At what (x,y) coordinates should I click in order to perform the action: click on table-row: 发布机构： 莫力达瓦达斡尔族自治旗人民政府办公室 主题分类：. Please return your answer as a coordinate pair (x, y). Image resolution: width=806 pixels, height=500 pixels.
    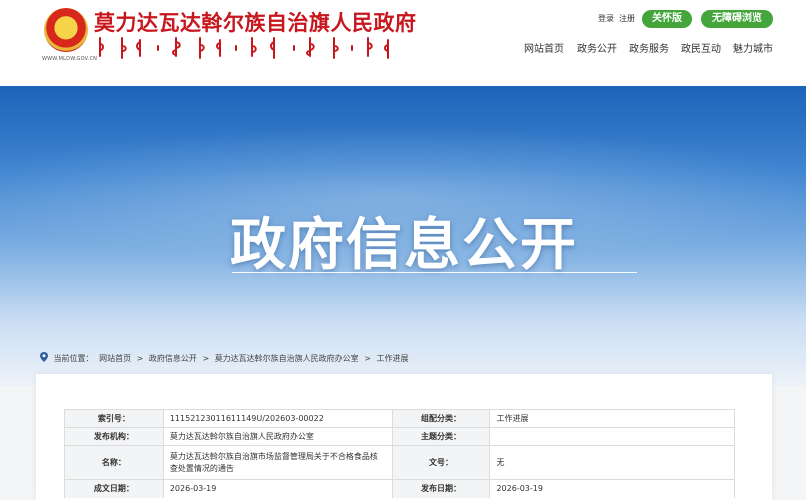
    Looking at the image, I should click on (399, 436).